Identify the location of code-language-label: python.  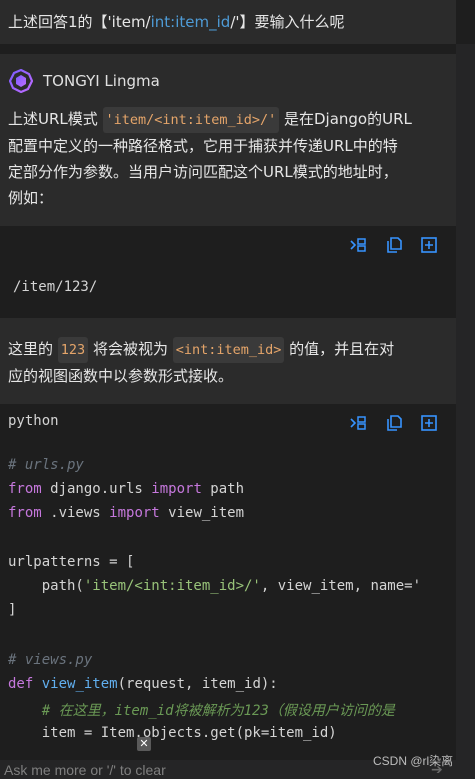
(33, 421).